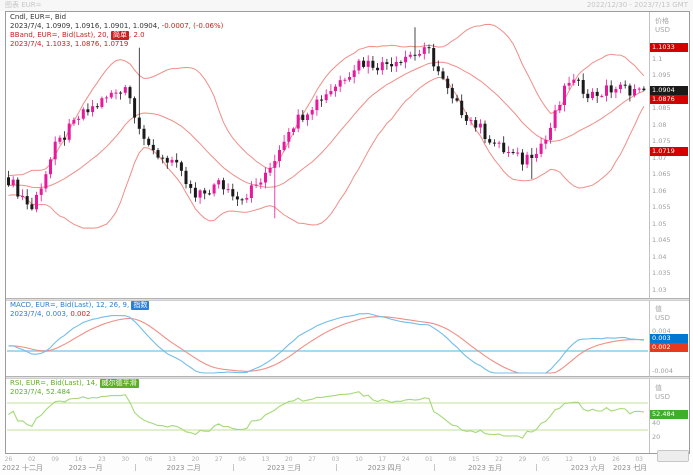 The width and height of the screenshot is (693, 475). What do you see at coordinates (85, 468) in the screenshot?
I see `month-label: 2023 一月` at bounding box center [85, 468].